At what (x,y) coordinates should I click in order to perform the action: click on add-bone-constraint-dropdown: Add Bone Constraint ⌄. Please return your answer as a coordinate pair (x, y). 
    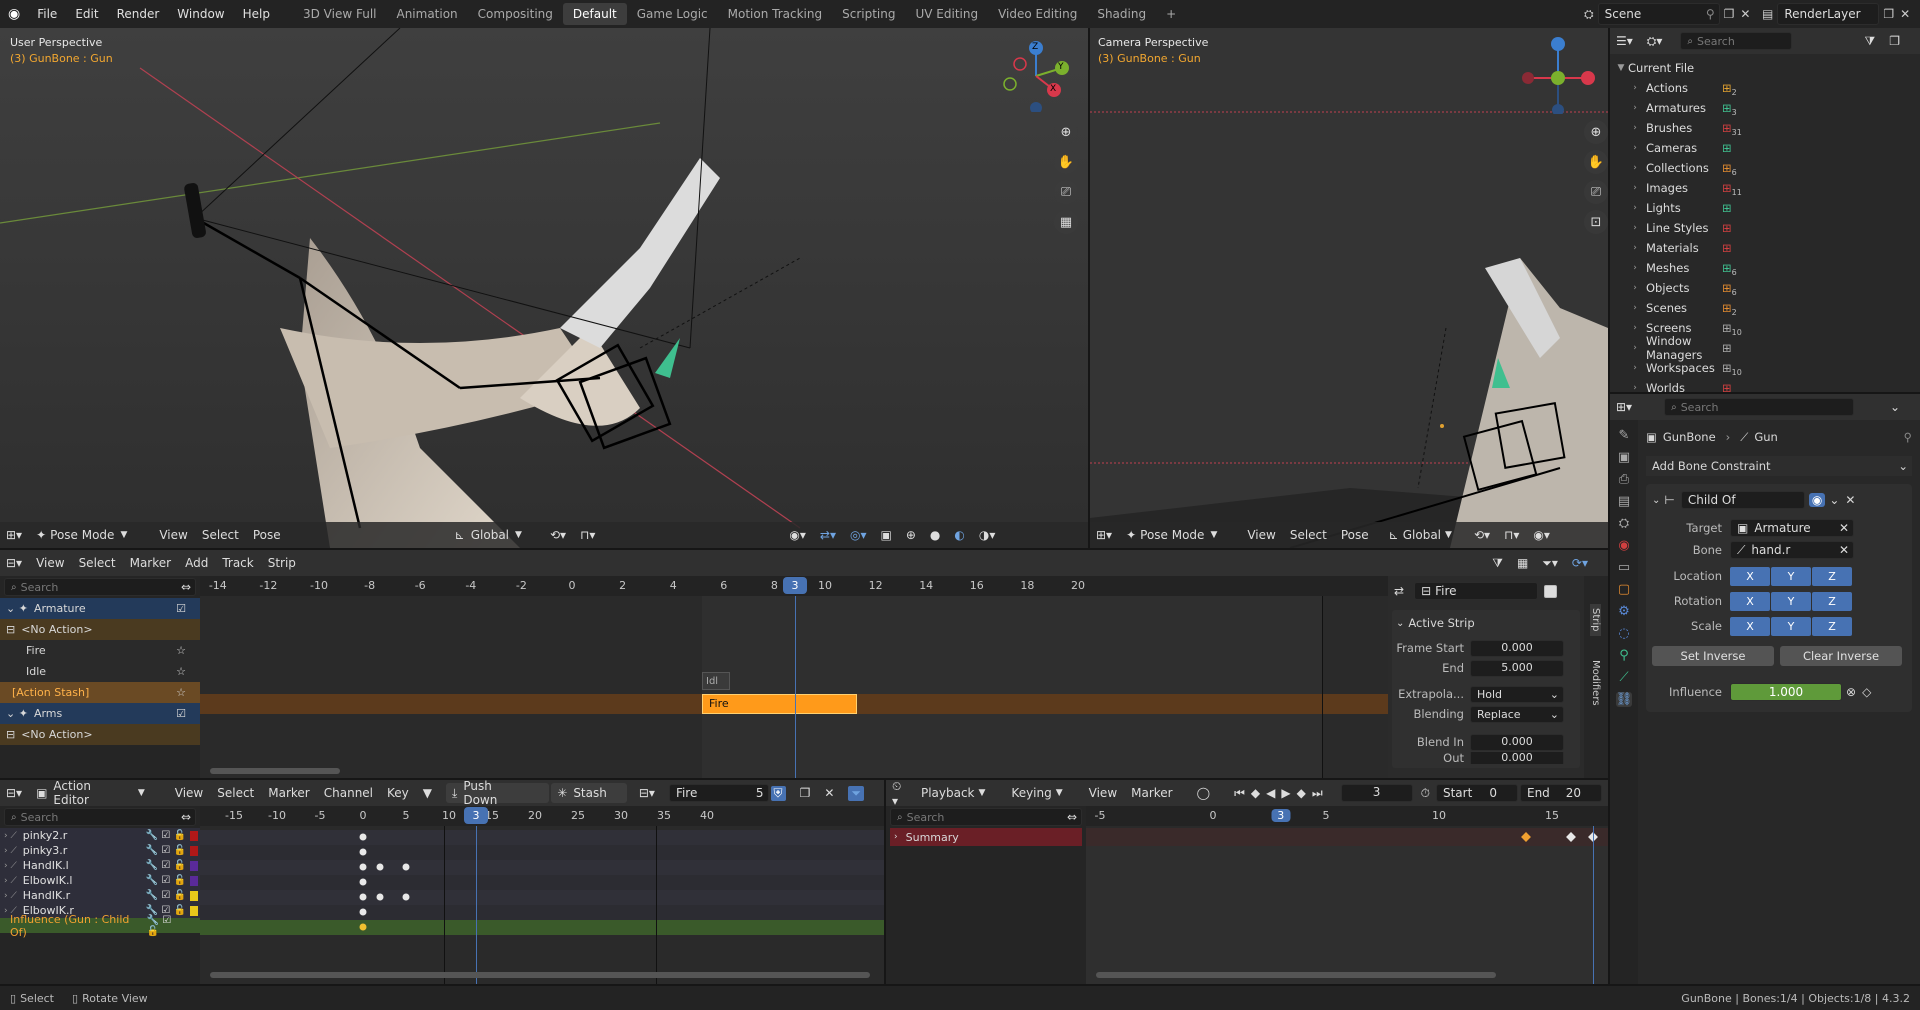
    Looking at the image, I should click on (1779, 466).